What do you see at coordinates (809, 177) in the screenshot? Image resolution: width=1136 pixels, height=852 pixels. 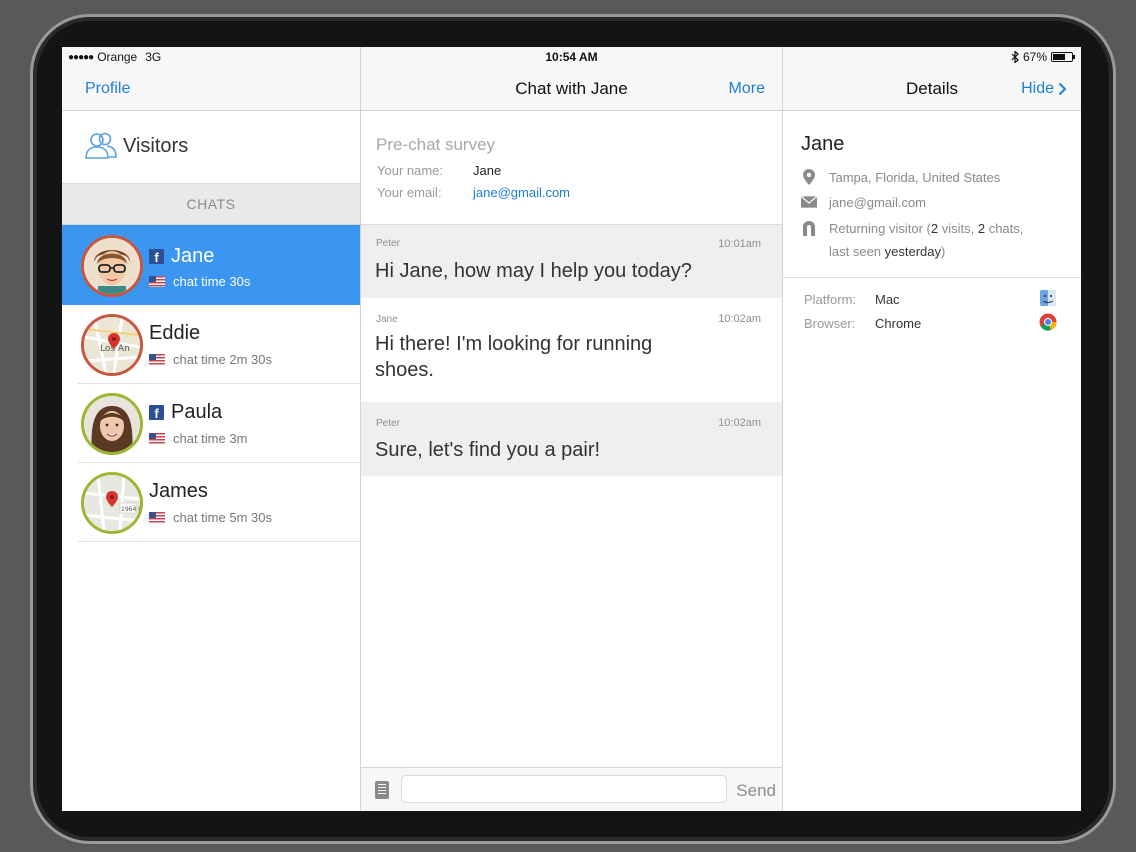 I see `location-pin-icon` at bounding box center [809, 177].